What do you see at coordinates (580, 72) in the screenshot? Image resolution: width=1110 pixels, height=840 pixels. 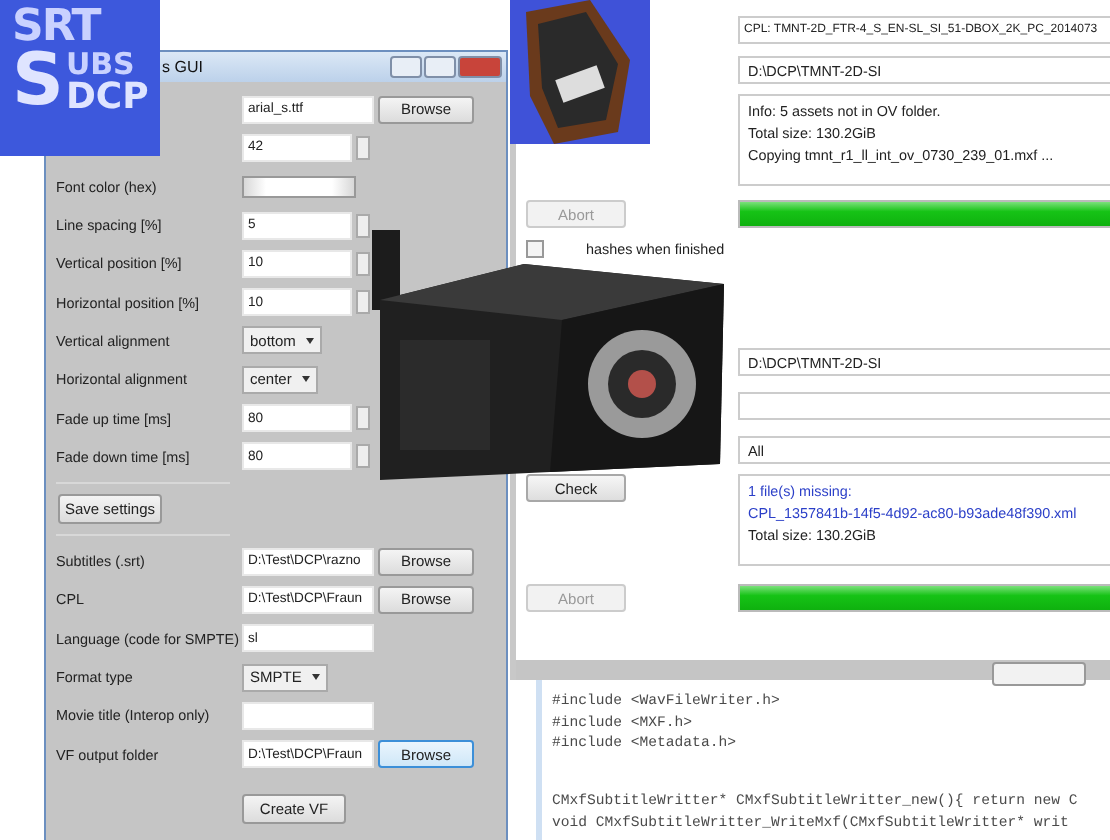 I see `case-photo` at bounding box center [580, 72].